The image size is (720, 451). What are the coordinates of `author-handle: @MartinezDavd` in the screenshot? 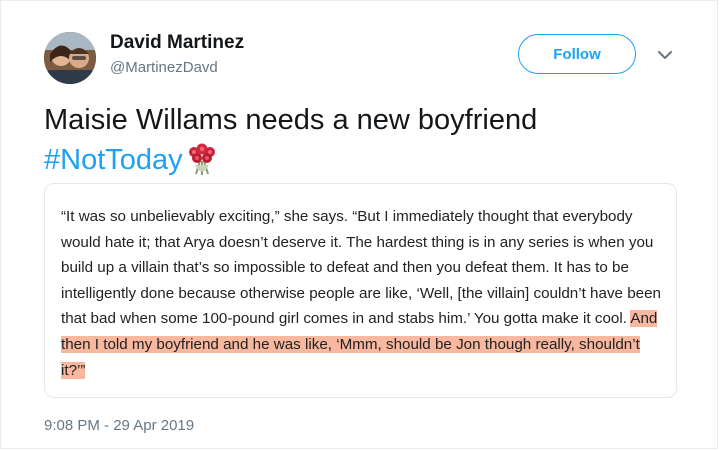 It's located at (164, 67).